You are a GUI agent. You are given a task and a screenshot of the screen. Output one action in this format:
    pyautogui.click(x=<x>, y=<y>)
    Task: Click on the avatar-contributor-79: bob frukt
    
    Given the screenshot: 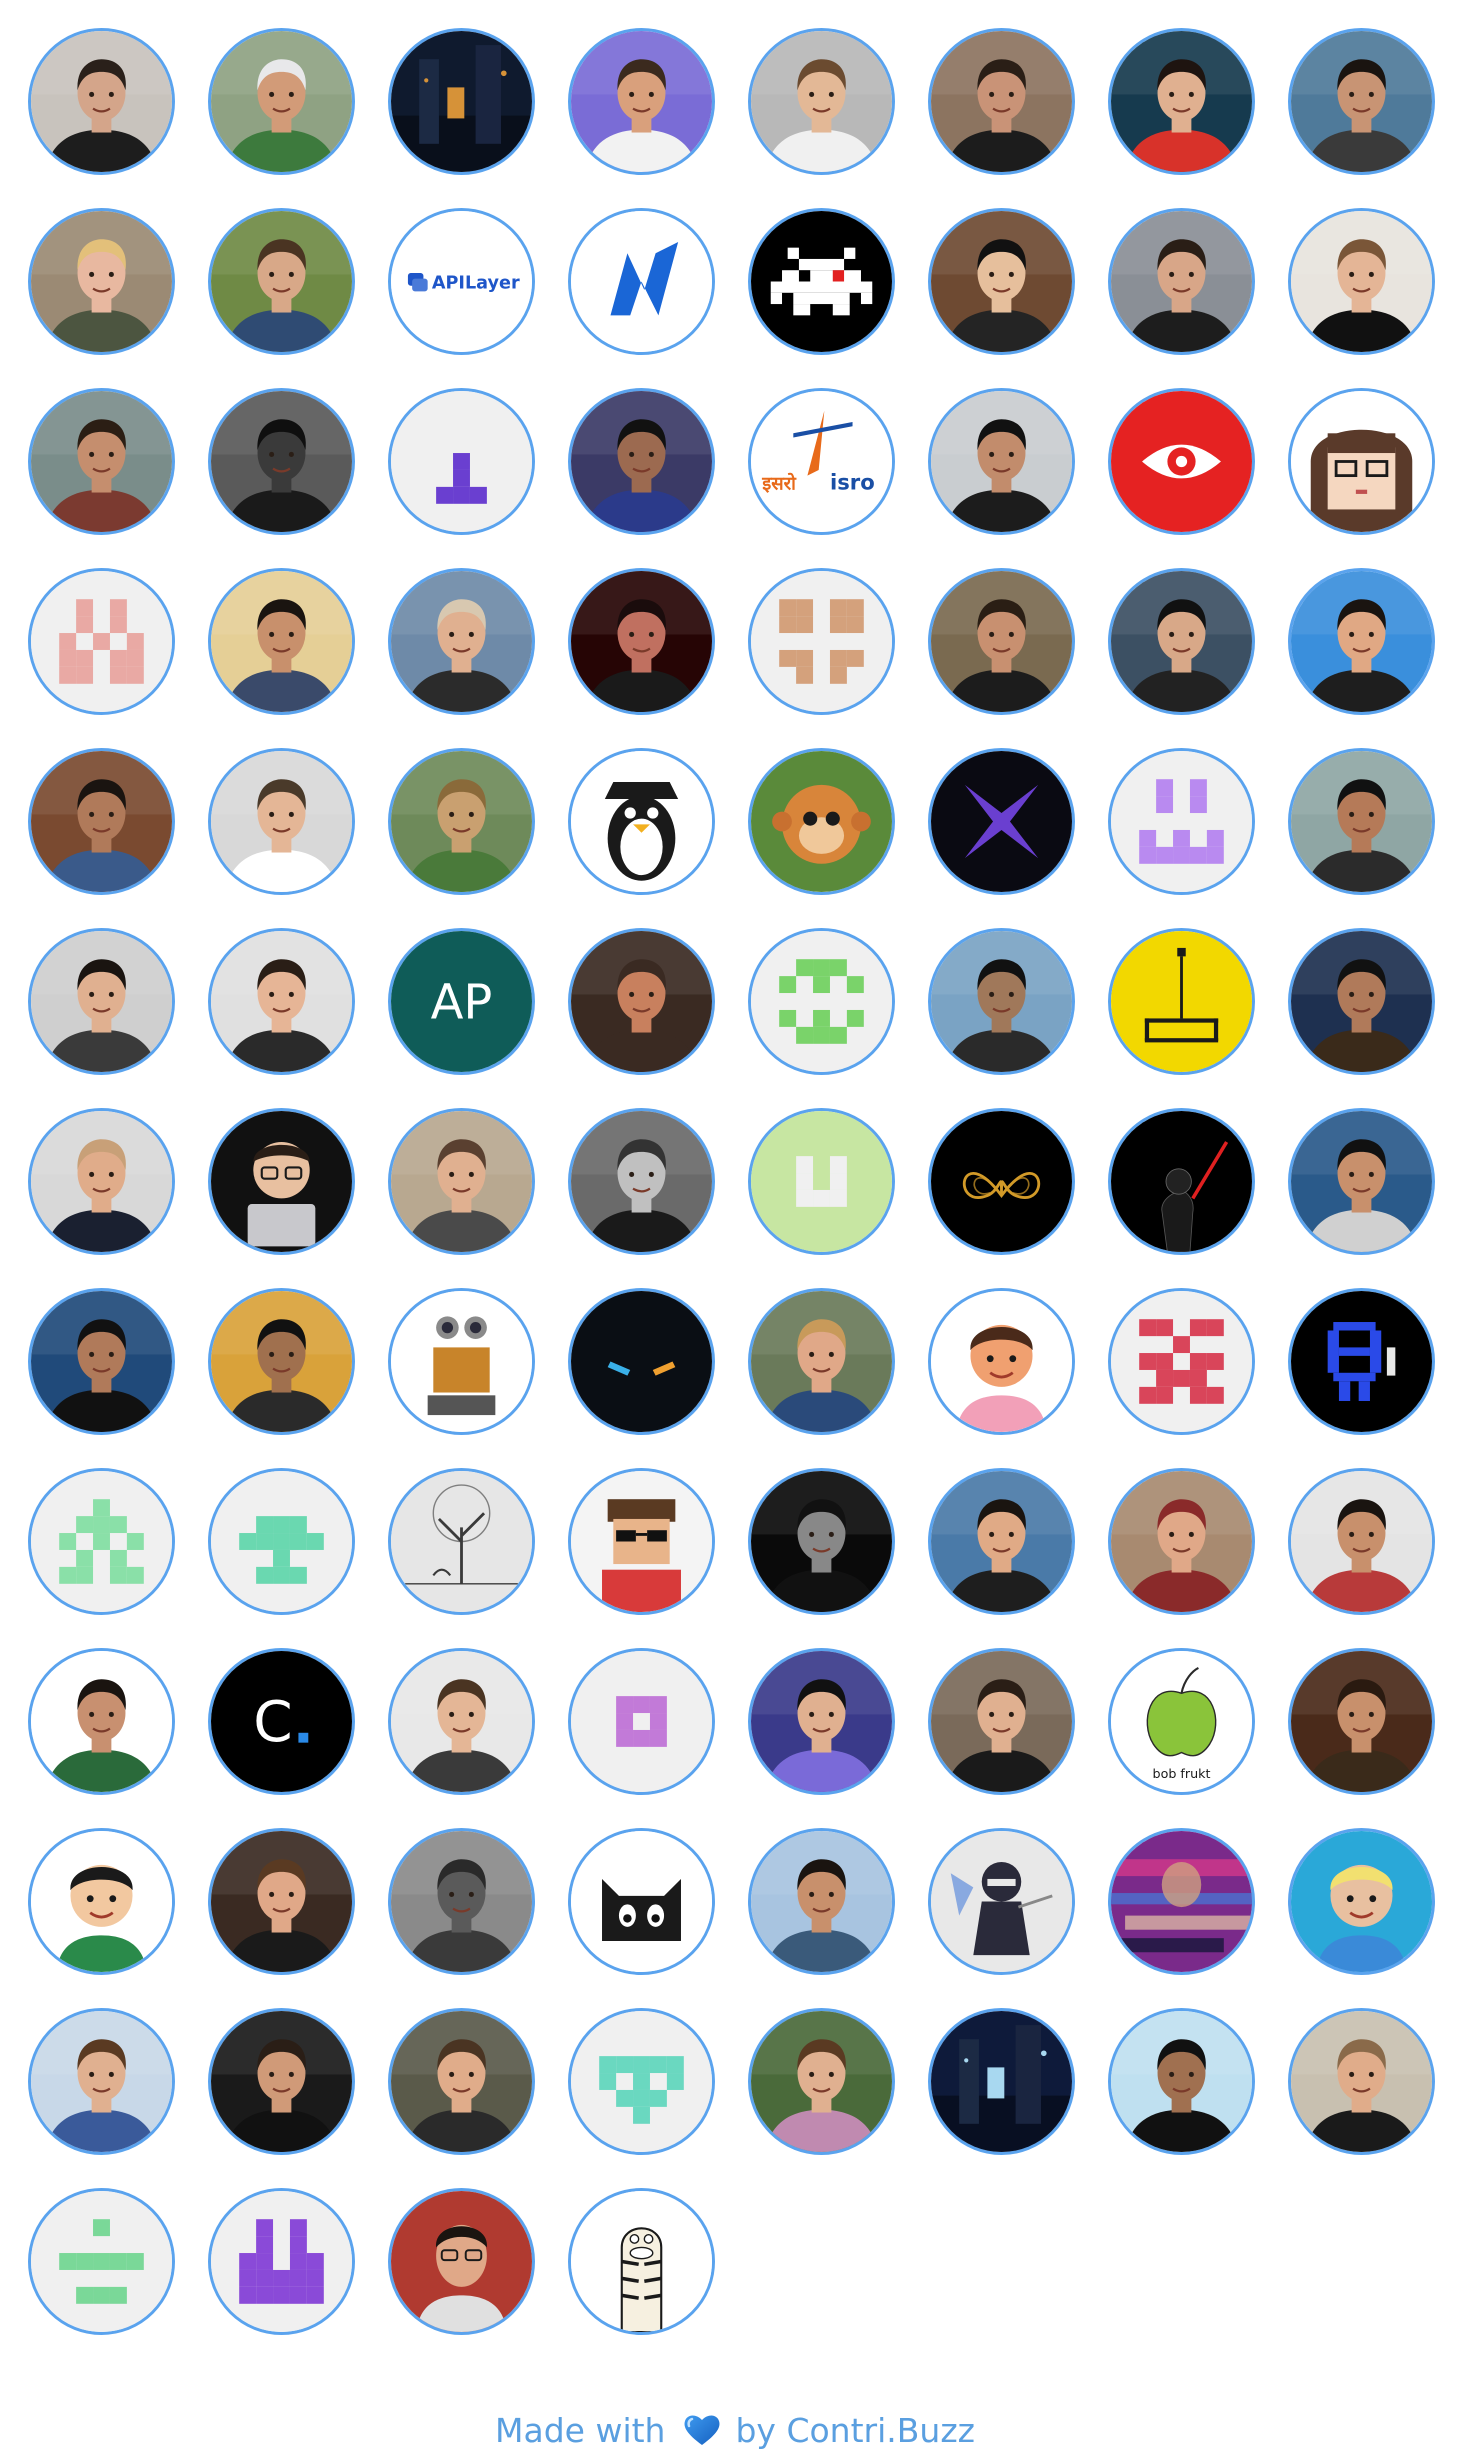 What is the action you would take?
    pyautogui.click(x=1181, y=1721)
    